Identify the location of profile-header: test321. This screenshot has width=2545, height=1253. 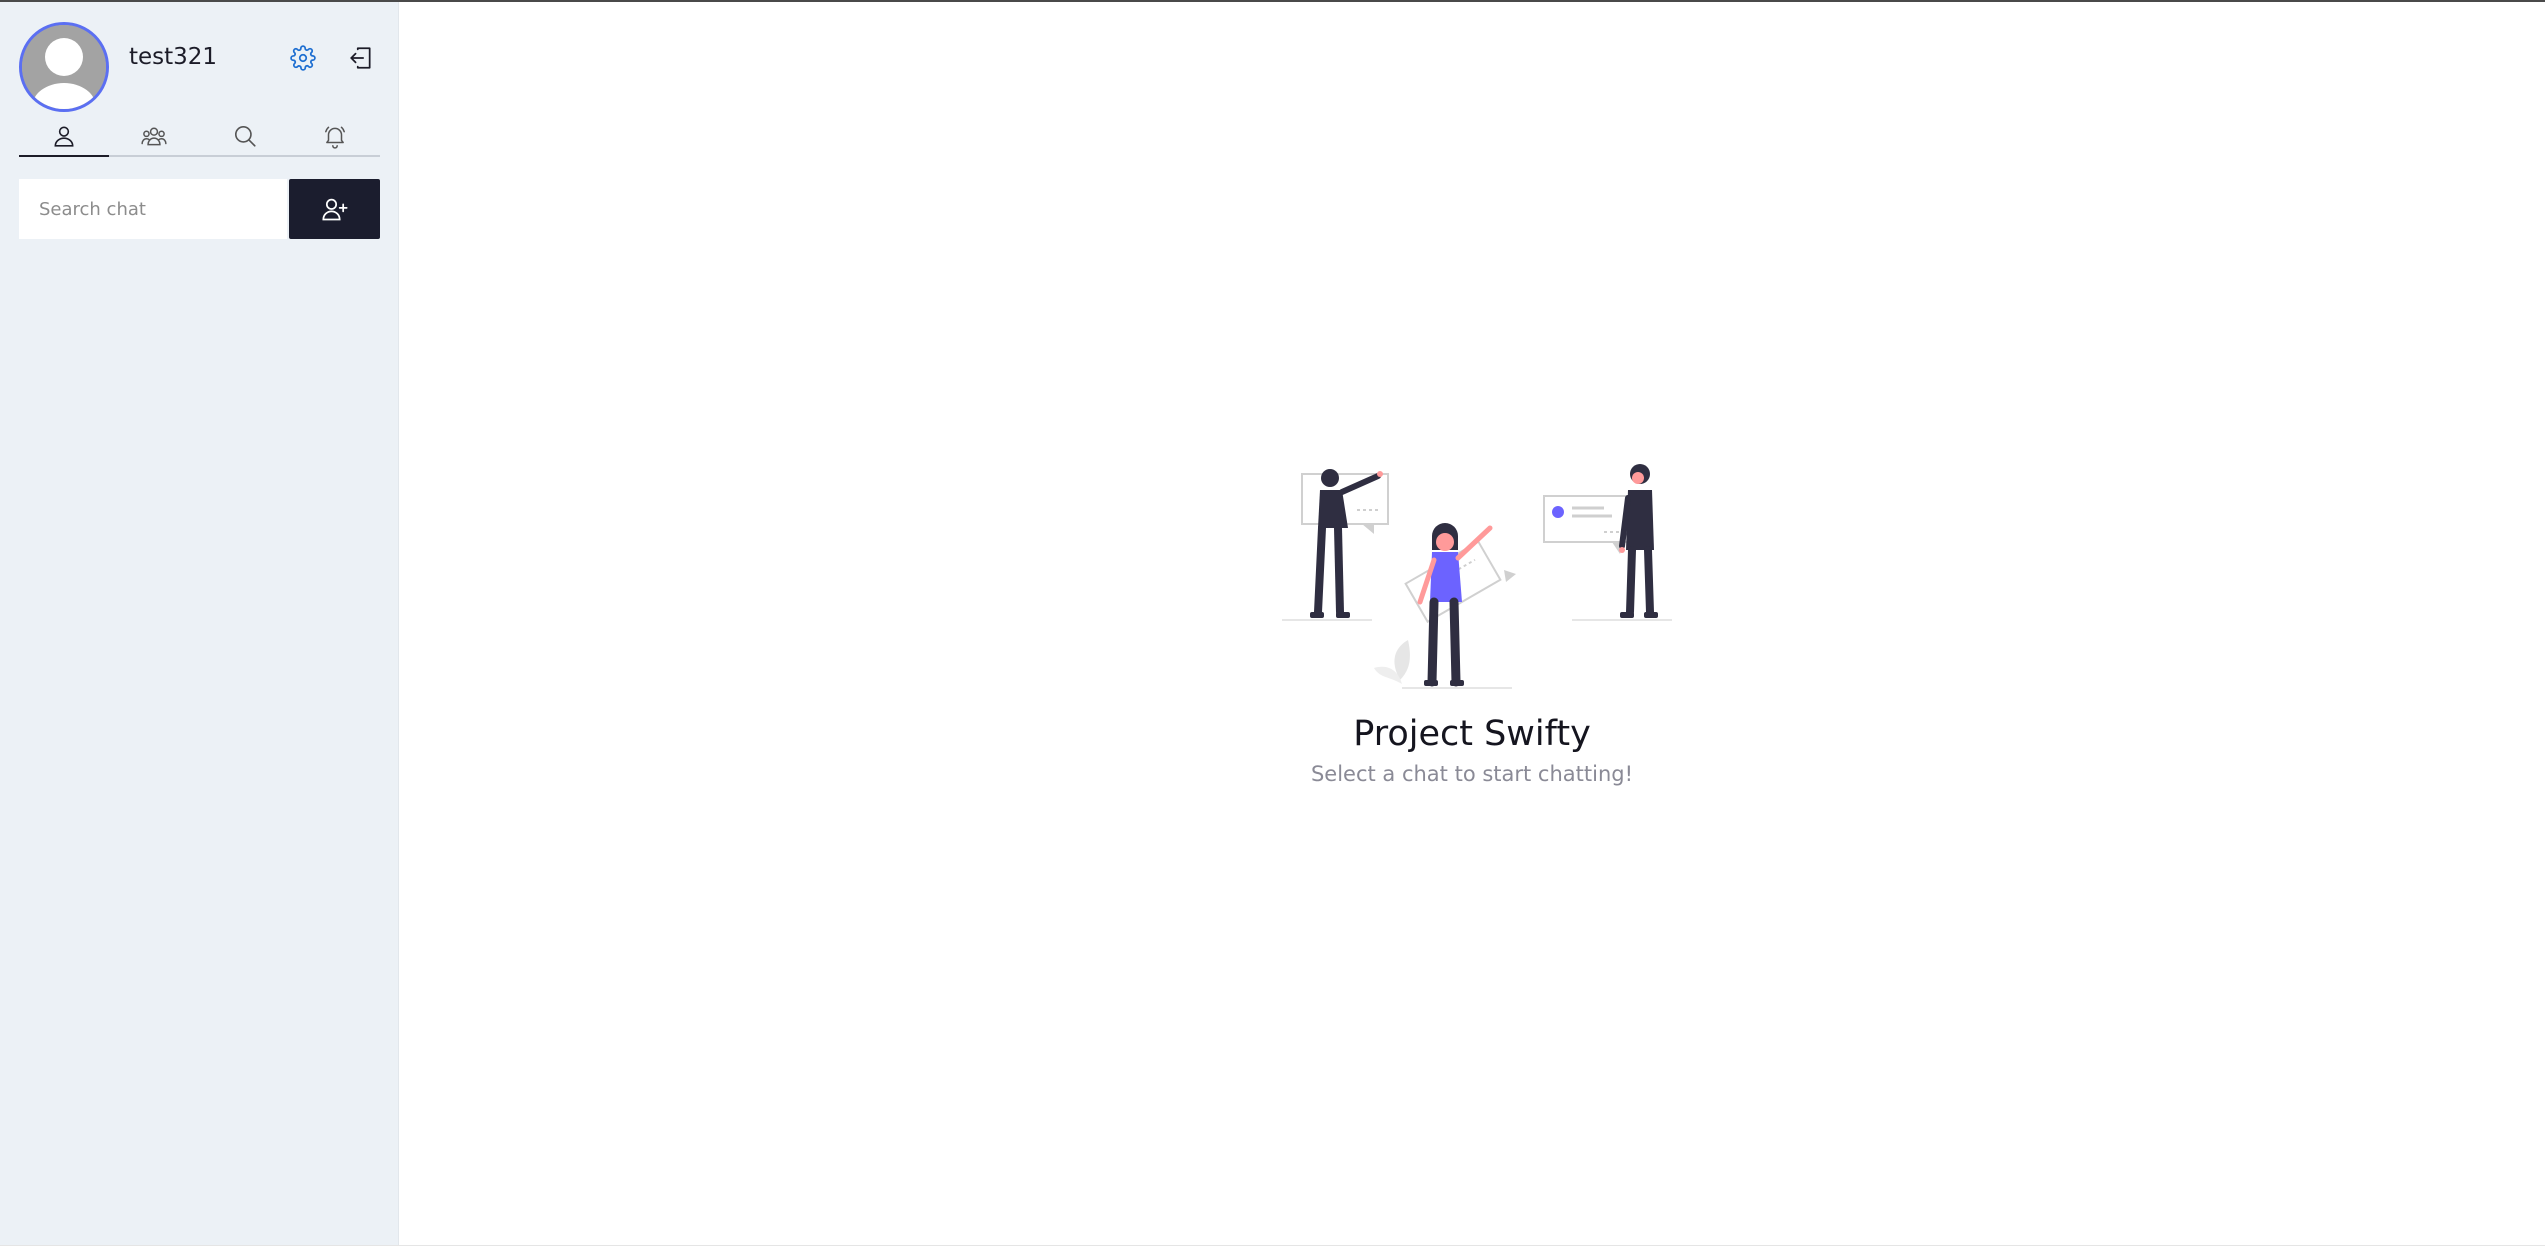
(200, 67).